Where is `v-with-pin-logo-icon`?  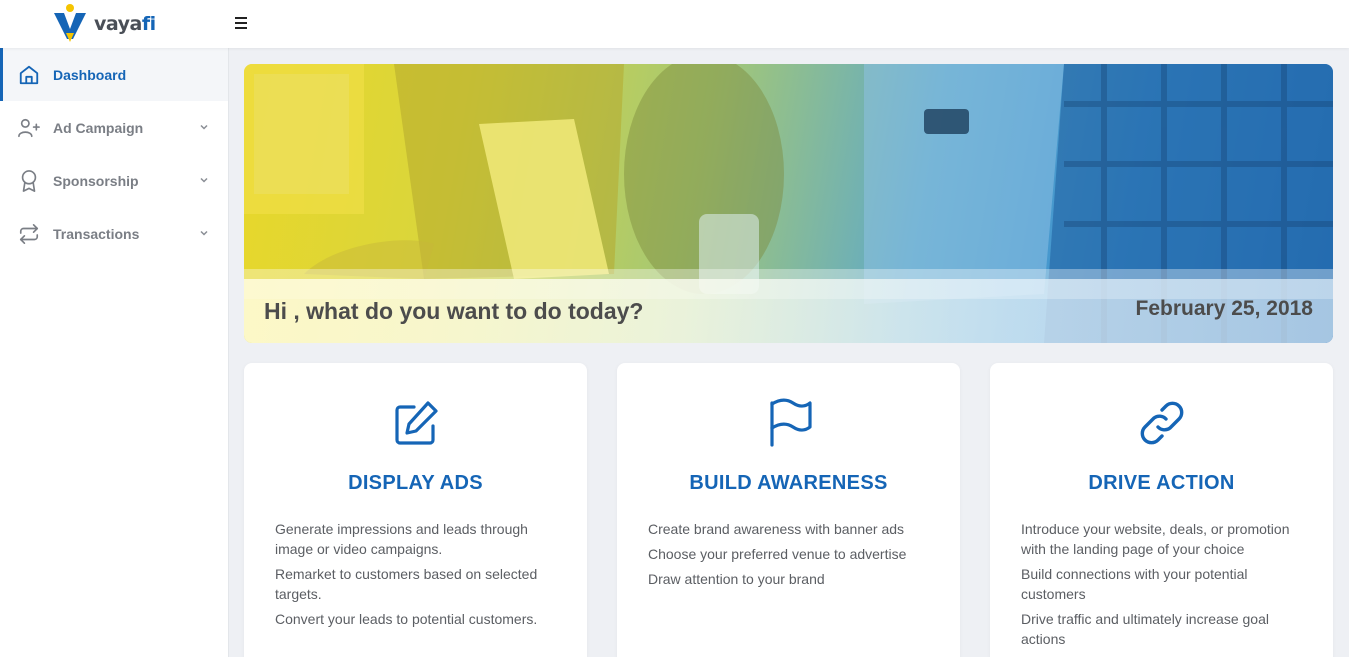
v-with-pin-logo-icon is located at coordinates (70, 23).